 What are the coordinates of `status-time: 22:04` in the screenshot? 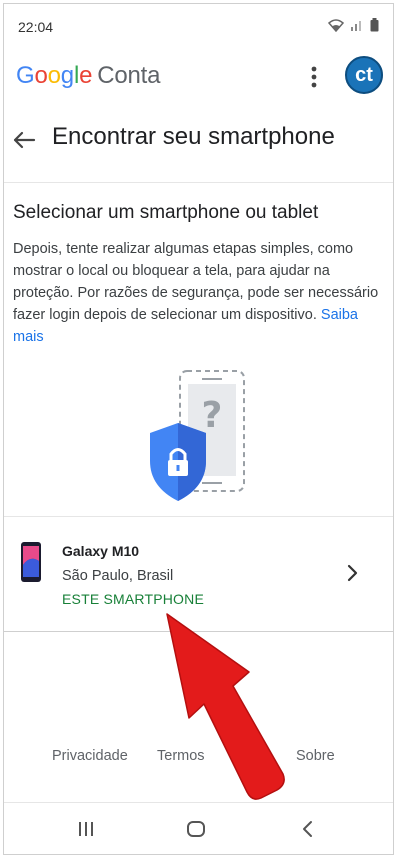 It's located at (36, 27).